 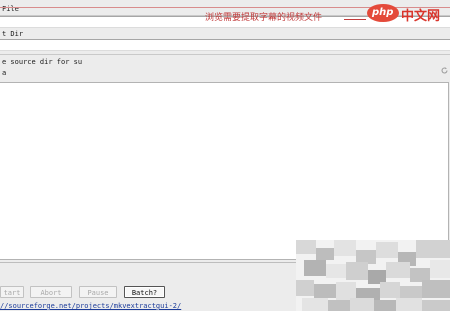 What do you see at coordinates (98, 292) in the screenshot?
I see `pause-button: Pause` at bounding box center [98, 292].